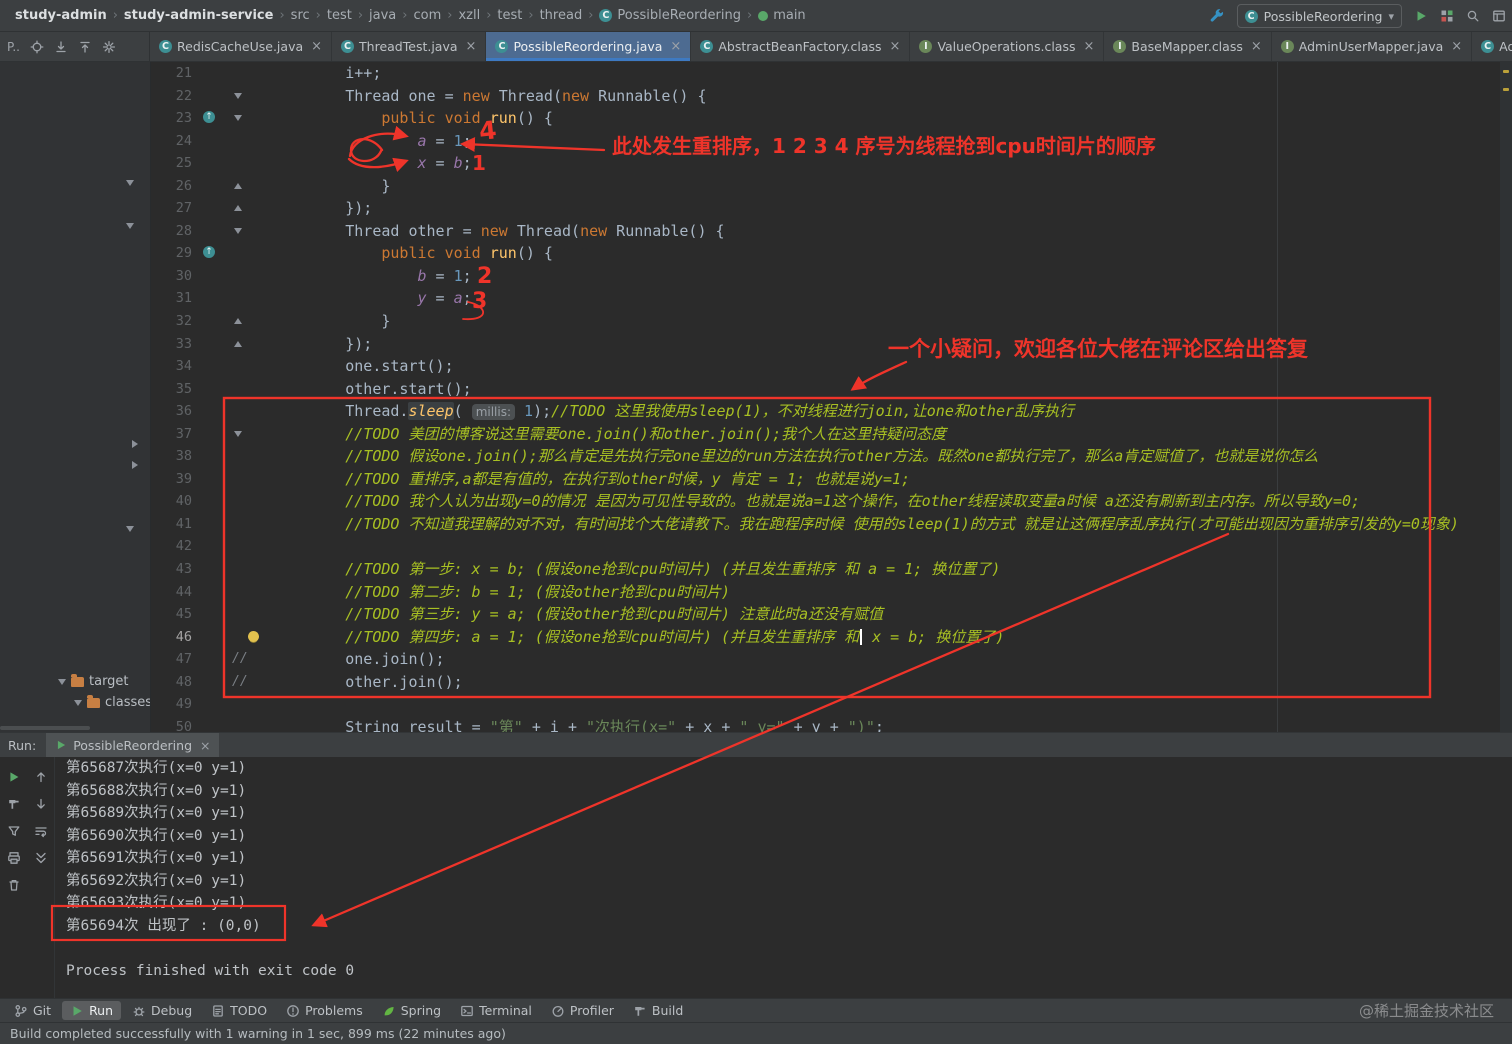 This screenshot has width=1512, height=1044. I want to click on tool-window-button-terminal: Terminal, so click(496, 1010).